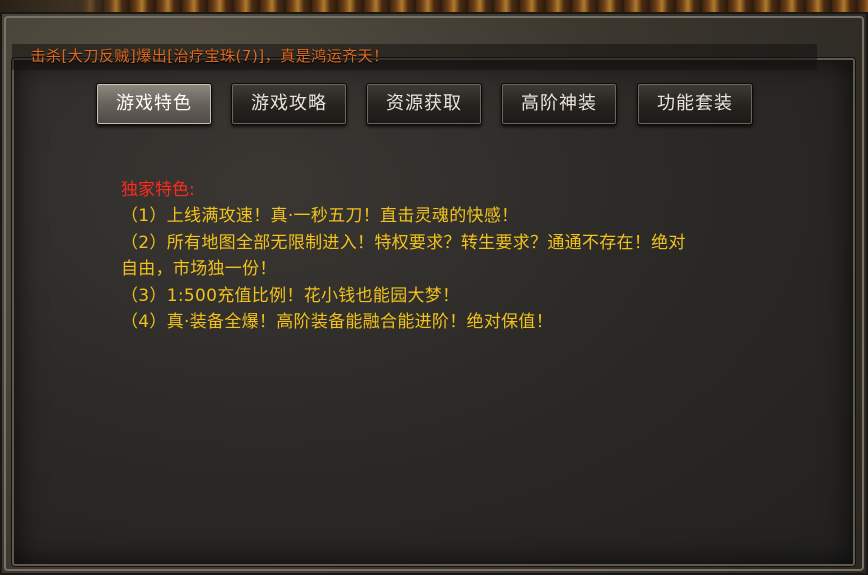 This screenshot has width=868, height=575. What do you see at coordinates (695, 104) in the screenshot?
I see `tab-feature-sets: 功能套装` at bounding box center [695, 104].